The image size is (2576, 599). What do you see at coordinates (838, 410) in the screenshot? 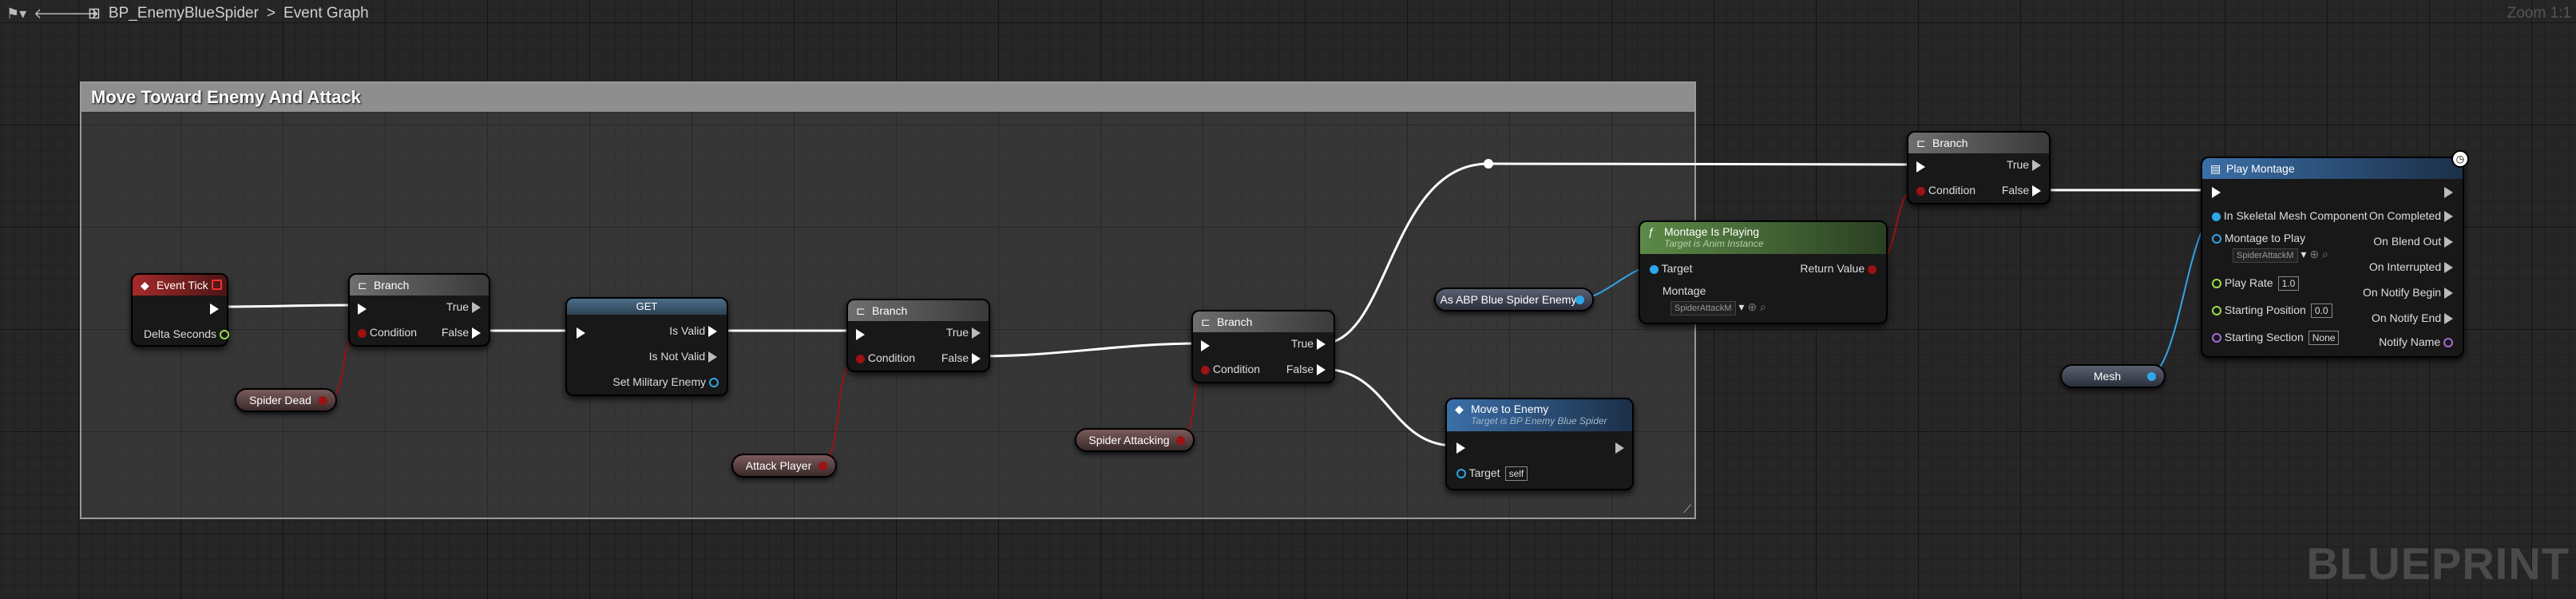
I see `bool-wire-attackplayer` at bounding box center [838, 410].